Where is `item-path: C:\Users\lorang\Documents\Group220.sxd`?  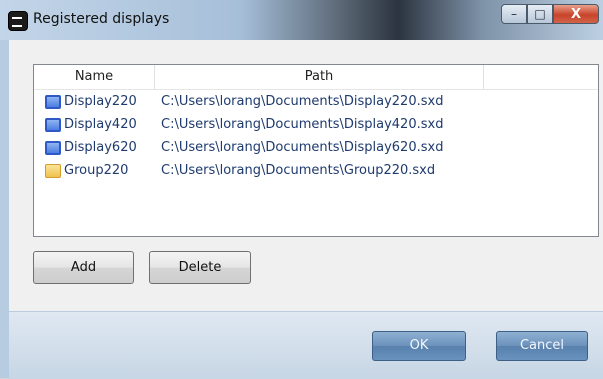
item-path: C:\Users\lorang\Documents\Group220.sxd is located at coordinates (298, 170).